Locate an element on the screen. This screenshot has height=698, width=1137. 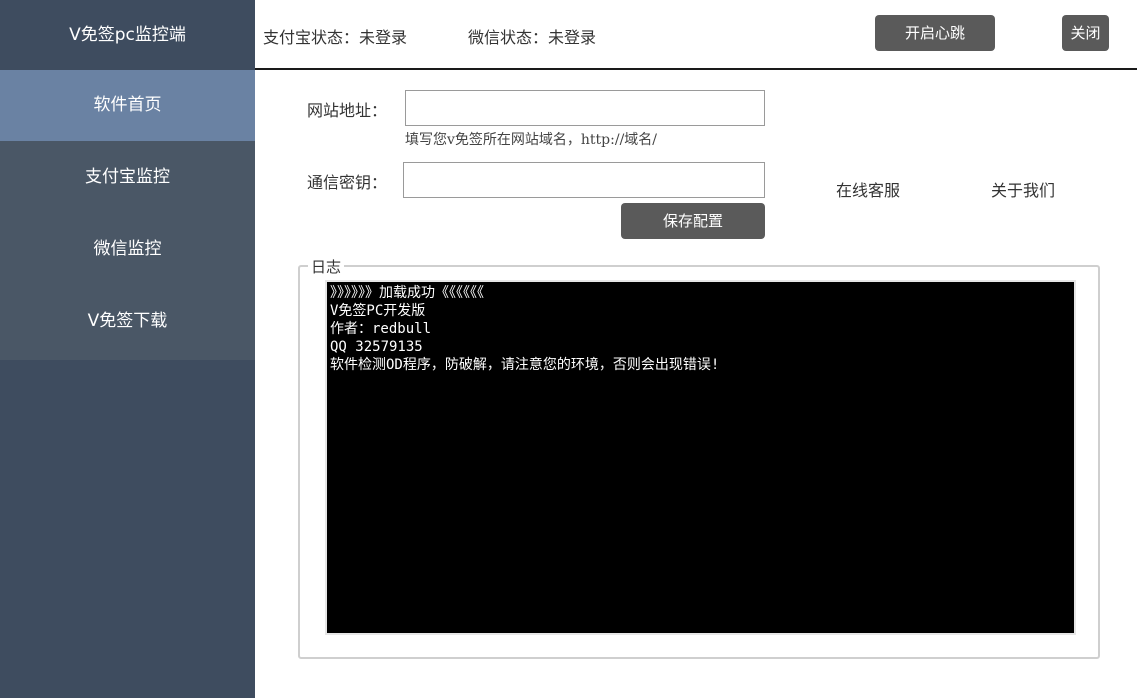
sidebar-item-alipay-monitor: 支付宝监控 is located at coordinates (127, 177).